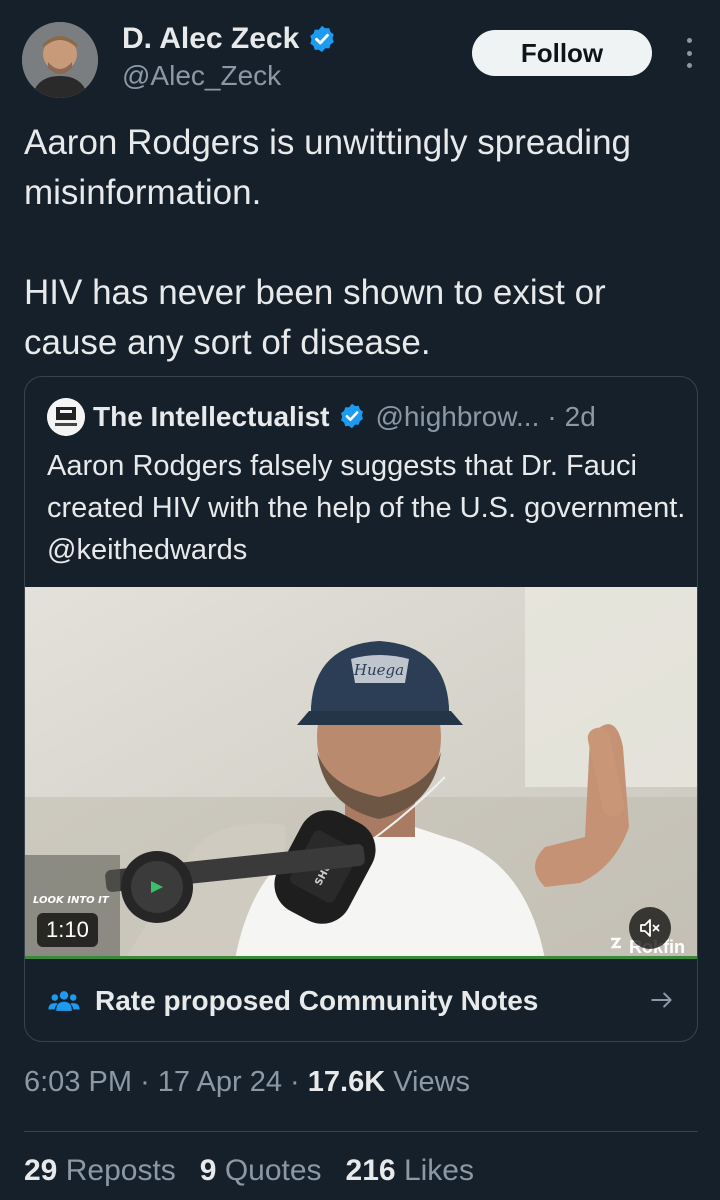 This screenshot has width=720, height=1200. Describe the element at coordinates (361, 1131) in the screenshot. I see `divider` at that location.